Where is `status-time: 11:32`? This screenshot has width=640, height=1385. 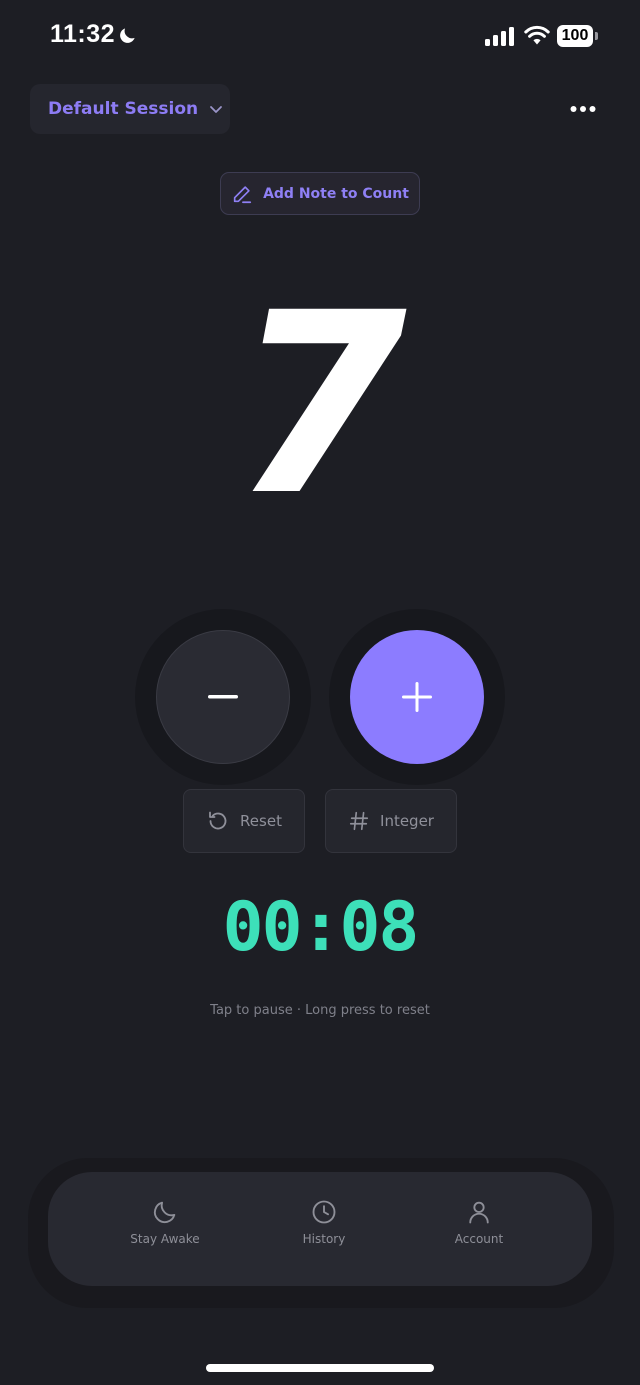
status-time: 11:32 is located at coordinates (83, 34).